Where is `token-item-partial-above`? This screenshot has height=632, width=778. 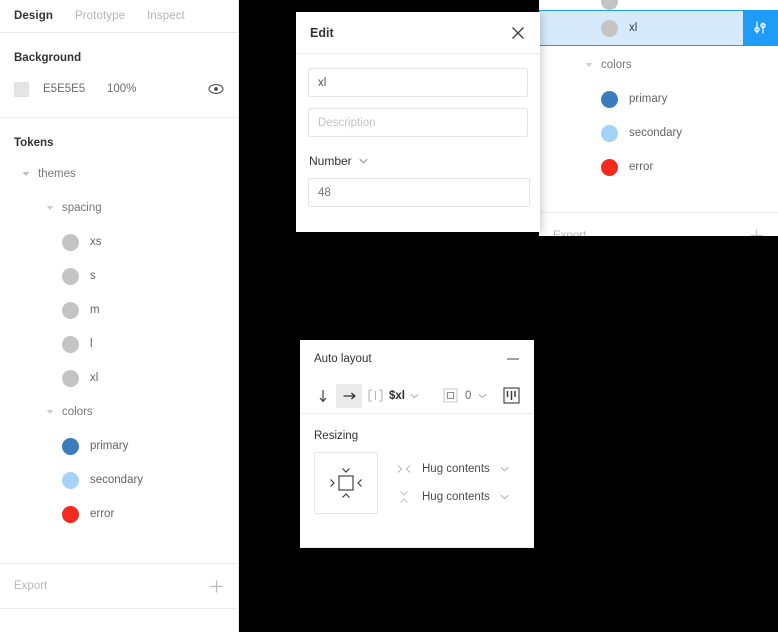 token-item-partial-above is located at coordinates (658, 5).